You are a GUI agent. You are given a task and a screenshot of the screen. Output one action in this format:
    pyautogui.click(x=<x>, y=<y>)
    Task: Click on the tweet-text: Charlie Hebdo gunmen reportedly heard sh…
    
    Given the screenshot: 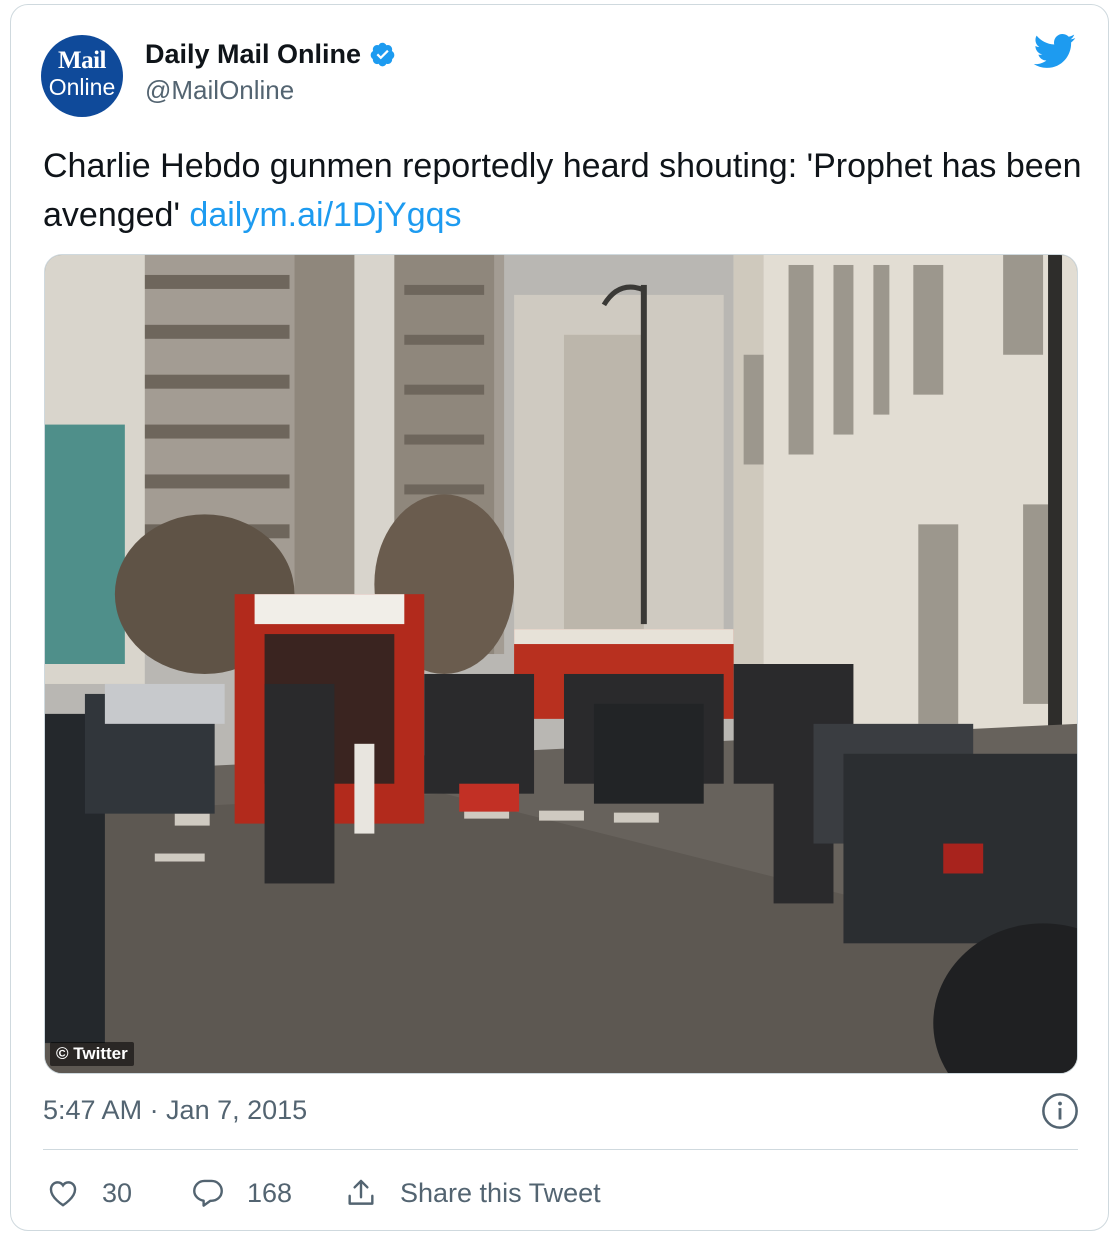 What is the action you would take?
    pyautogui.click(x=563, y=191)
    